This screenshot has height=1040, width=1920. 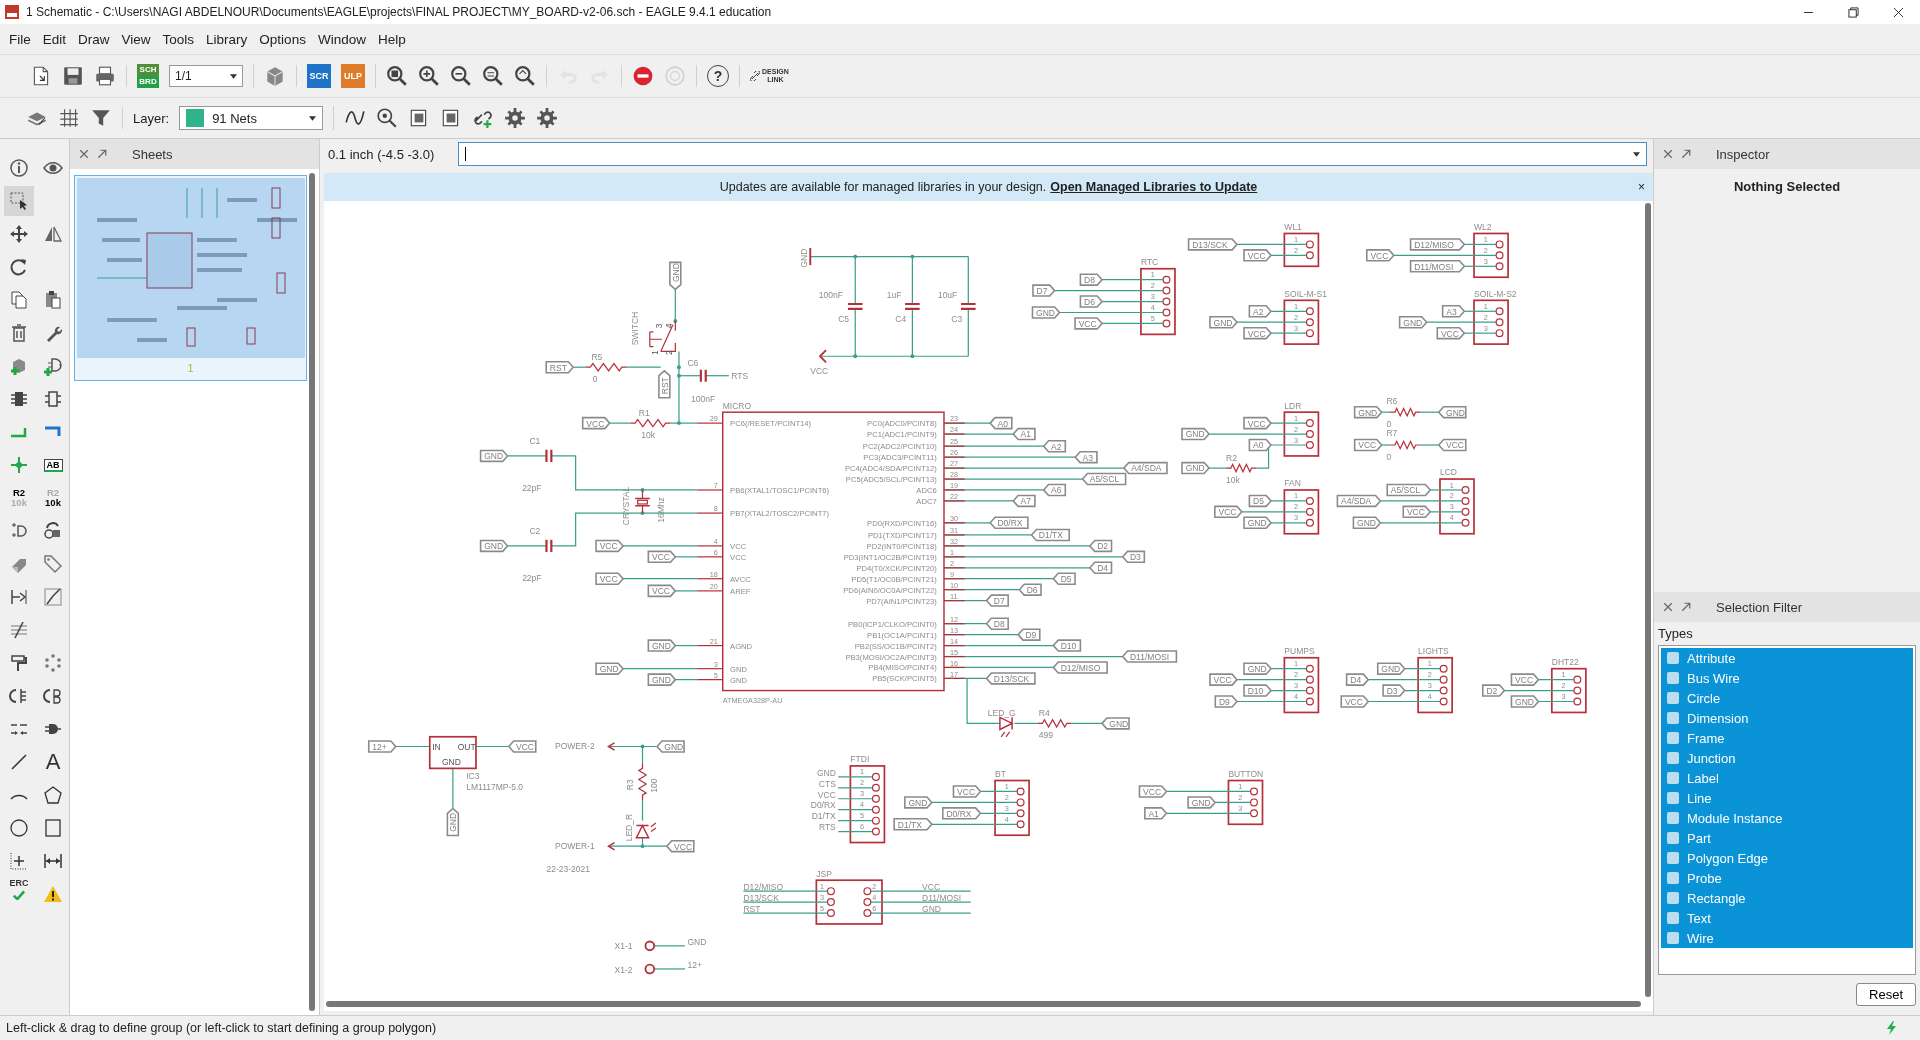 I want to click on menu-item: View, so click(x=136, y=39).